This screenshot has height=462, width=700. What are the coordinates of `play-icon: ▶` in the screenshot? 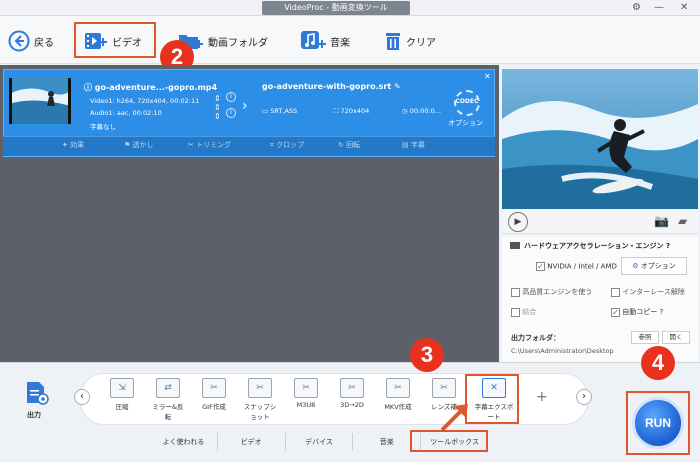 It's located at (518, 222).